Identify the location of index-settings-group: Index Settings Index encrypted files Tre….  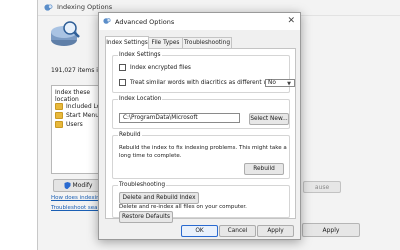
(203, 72).